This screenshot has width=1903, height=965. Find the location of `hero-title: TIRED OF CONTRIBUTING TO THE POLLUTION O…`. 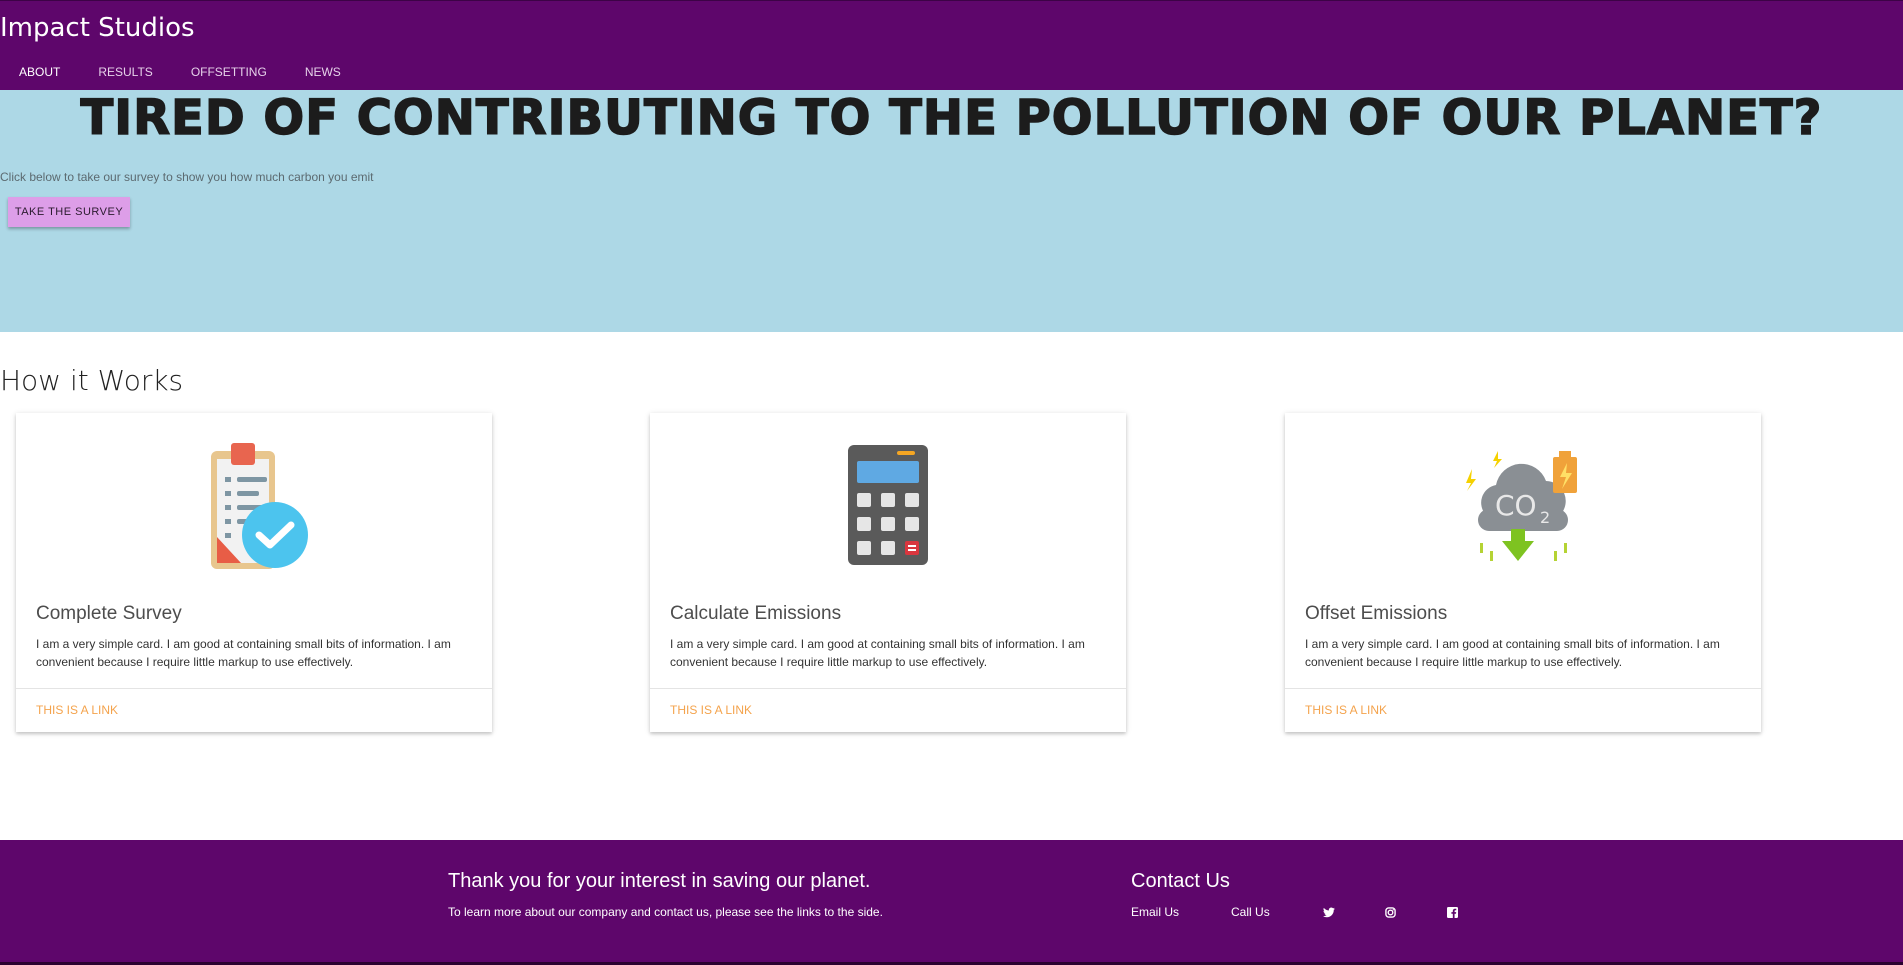

hero-title: TIRED OF CONTRIBUTING TO THE POLLUTION O… is located at coordinates (951, 118).